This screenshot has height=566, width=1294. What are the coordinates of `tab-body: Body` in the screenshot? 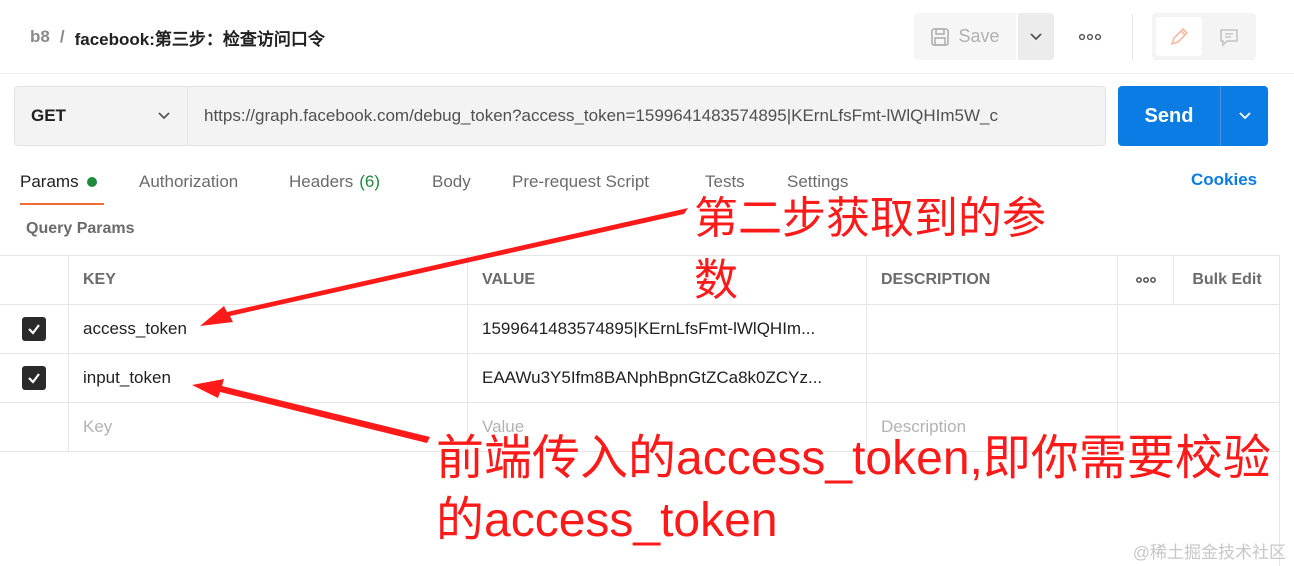 It's located at (451, 182).